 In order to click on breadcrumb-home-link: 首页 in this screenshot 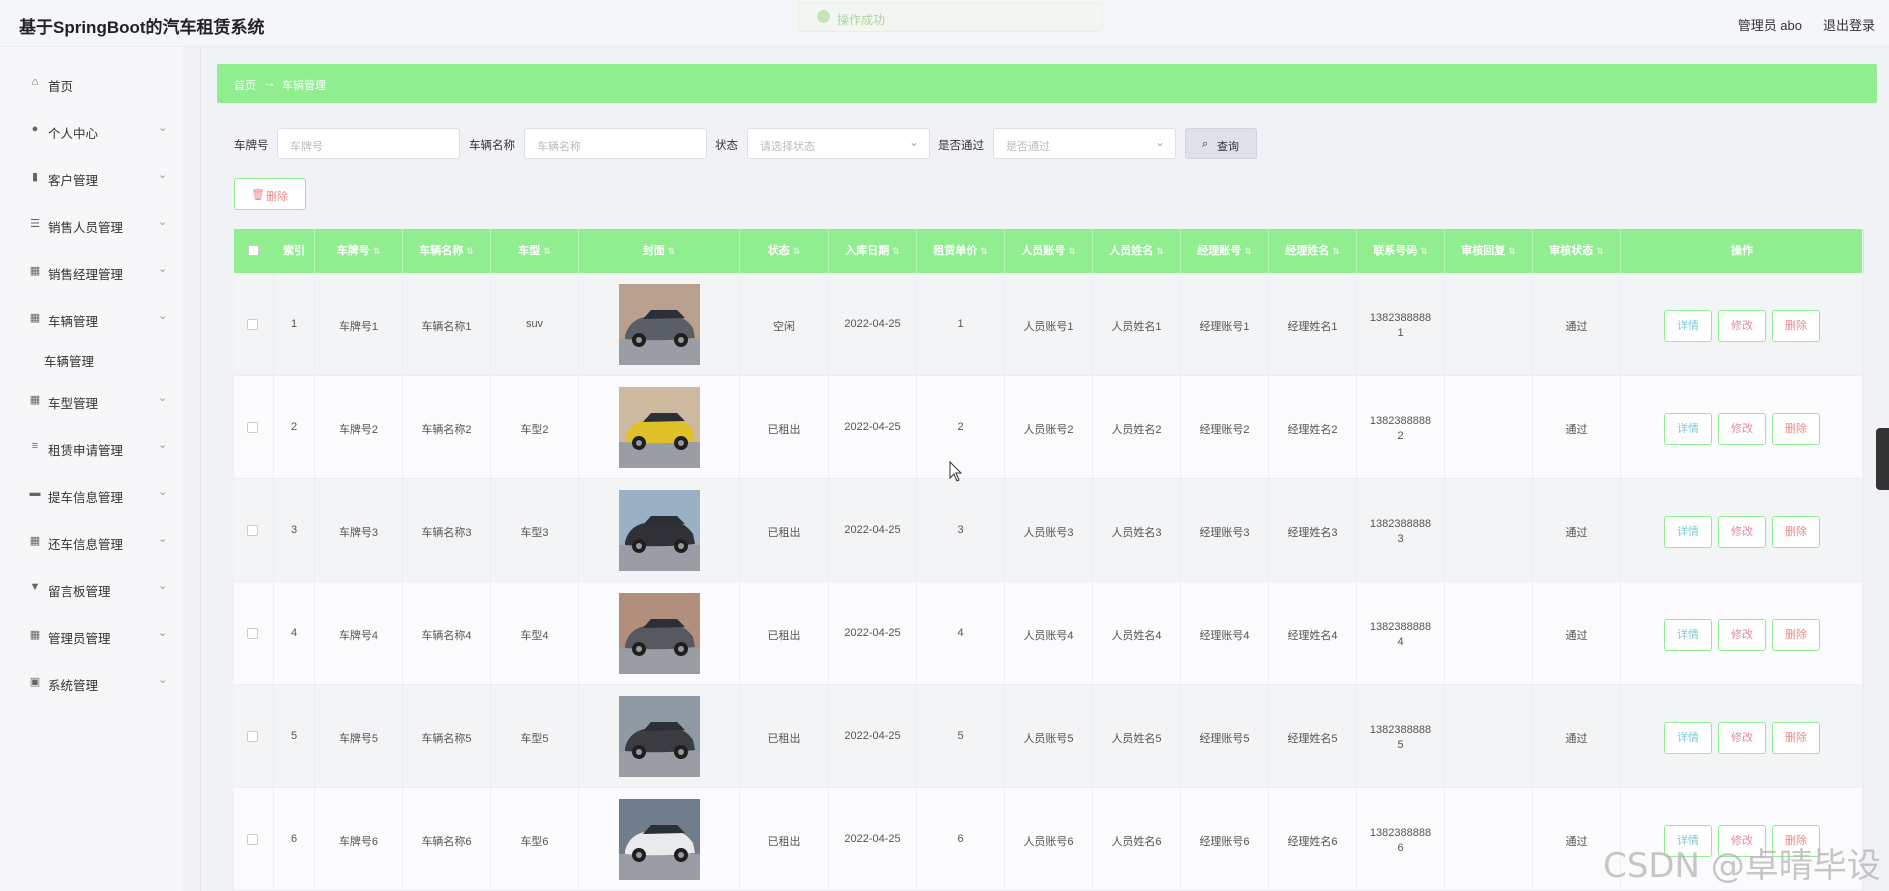, I will do `click(245, 85)`.